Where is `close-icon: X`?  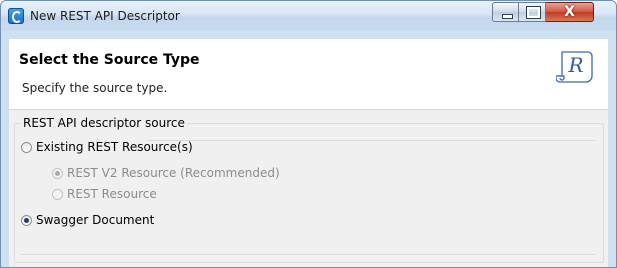 close-icon: X is located at coordinates (569, 12).